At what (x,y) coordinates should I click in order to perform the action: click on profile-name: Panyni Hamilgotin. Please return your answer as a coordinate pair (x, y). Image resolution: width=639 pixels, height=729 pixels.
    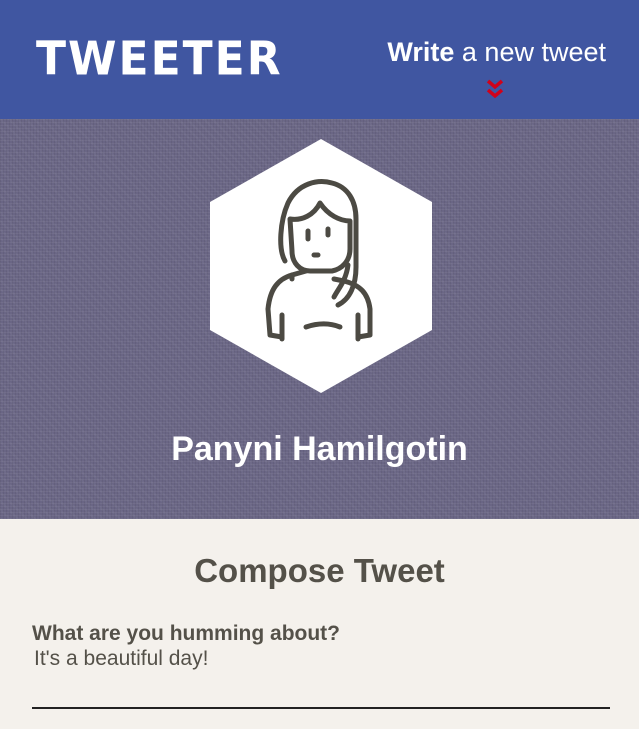
    Looking at the image, I should click on (319, 449).